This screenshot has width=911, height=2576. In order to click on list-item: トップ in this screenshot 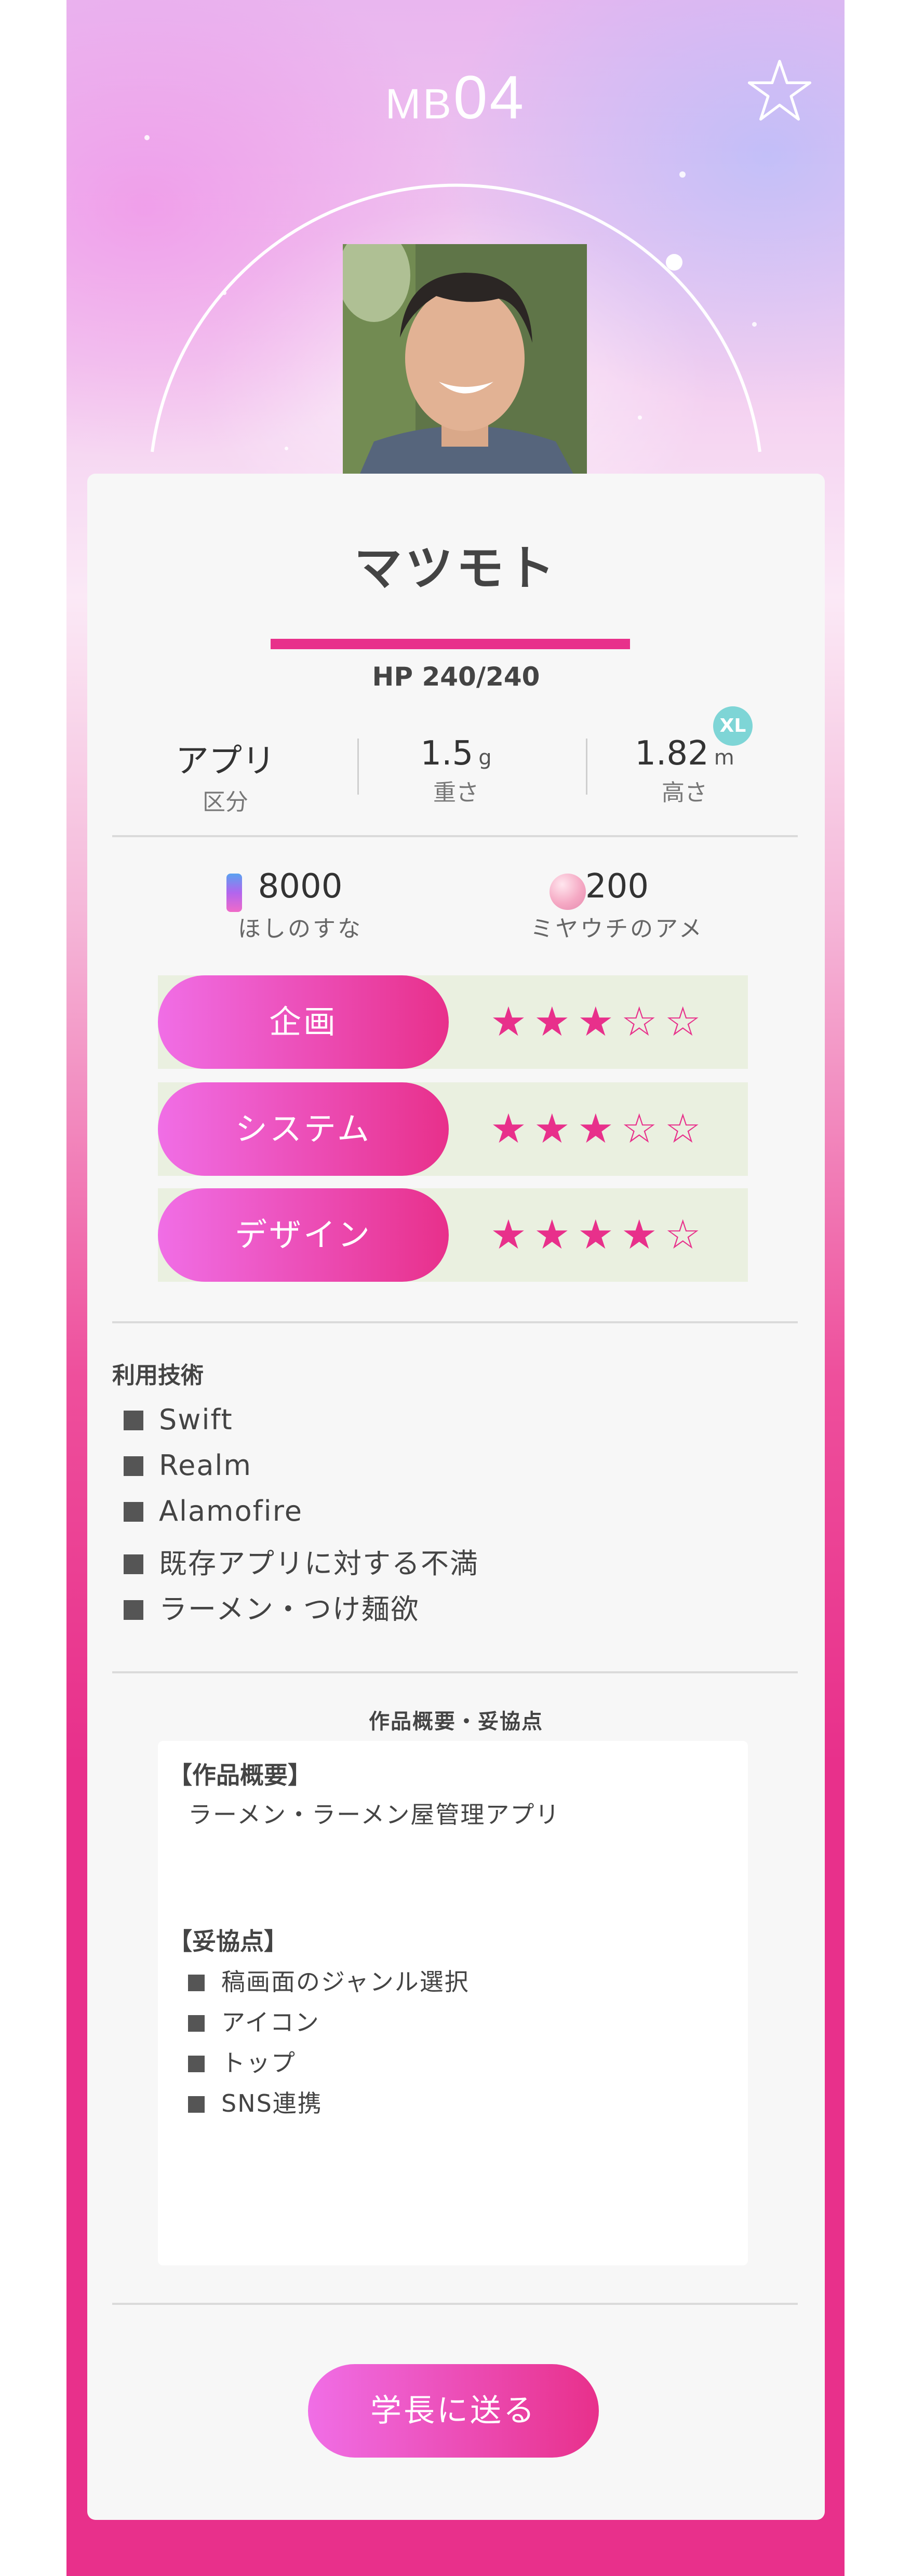, I will do `click(242, 2061)`.